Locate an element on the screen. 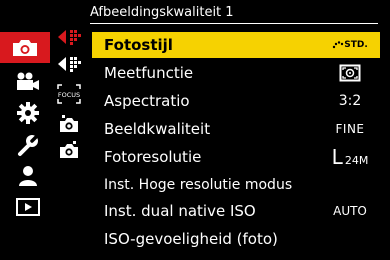 The width and height of the screenshot is (390, 260). menu-item-label: Meetfunctie is located at coordinates (149, 73).